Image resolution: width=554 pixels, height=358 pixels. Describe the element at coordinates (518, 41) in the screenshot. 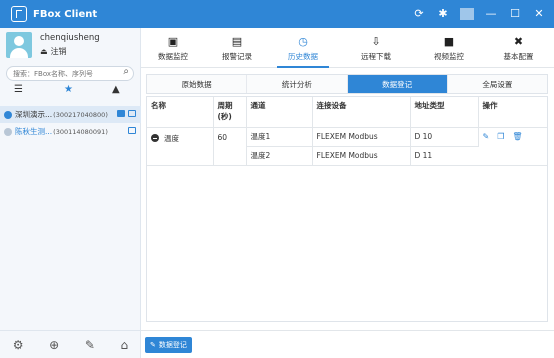

I see `tools-icon: ✖` at that location.